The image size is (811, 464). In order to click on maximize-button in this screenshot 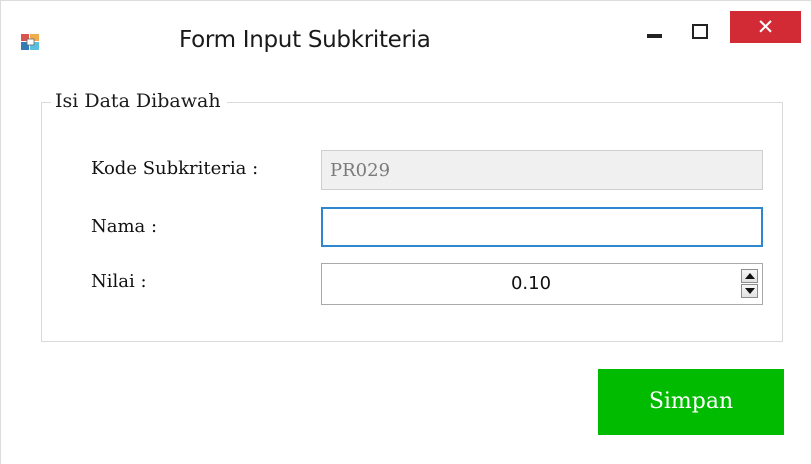, I will do `click(701, 26)`.